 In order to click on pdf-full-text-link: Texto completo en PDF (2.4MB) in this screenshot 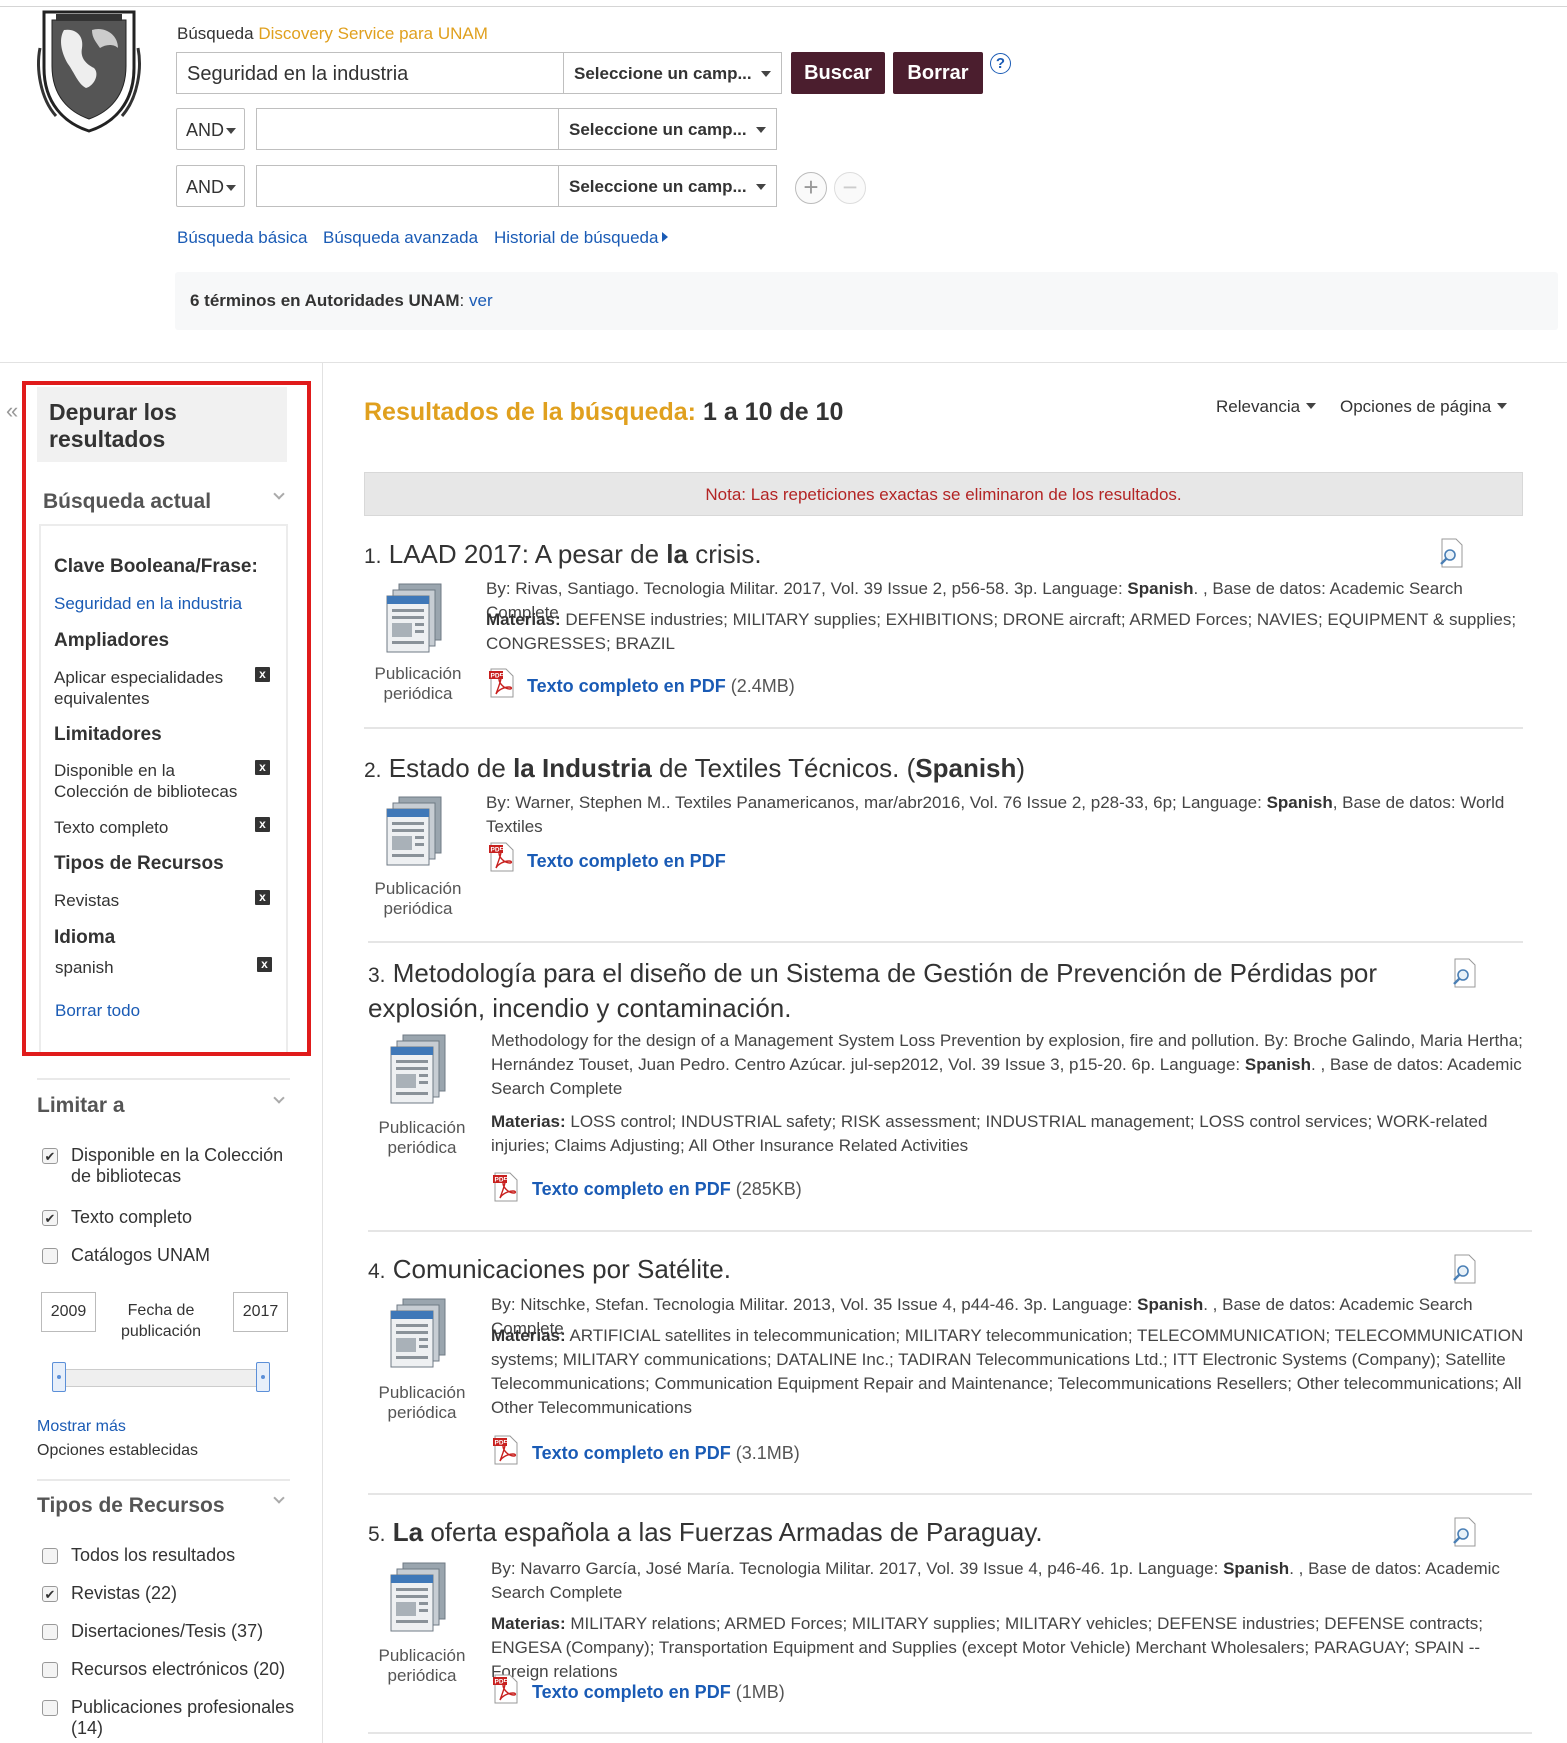, I will do `click(661, 686)`.